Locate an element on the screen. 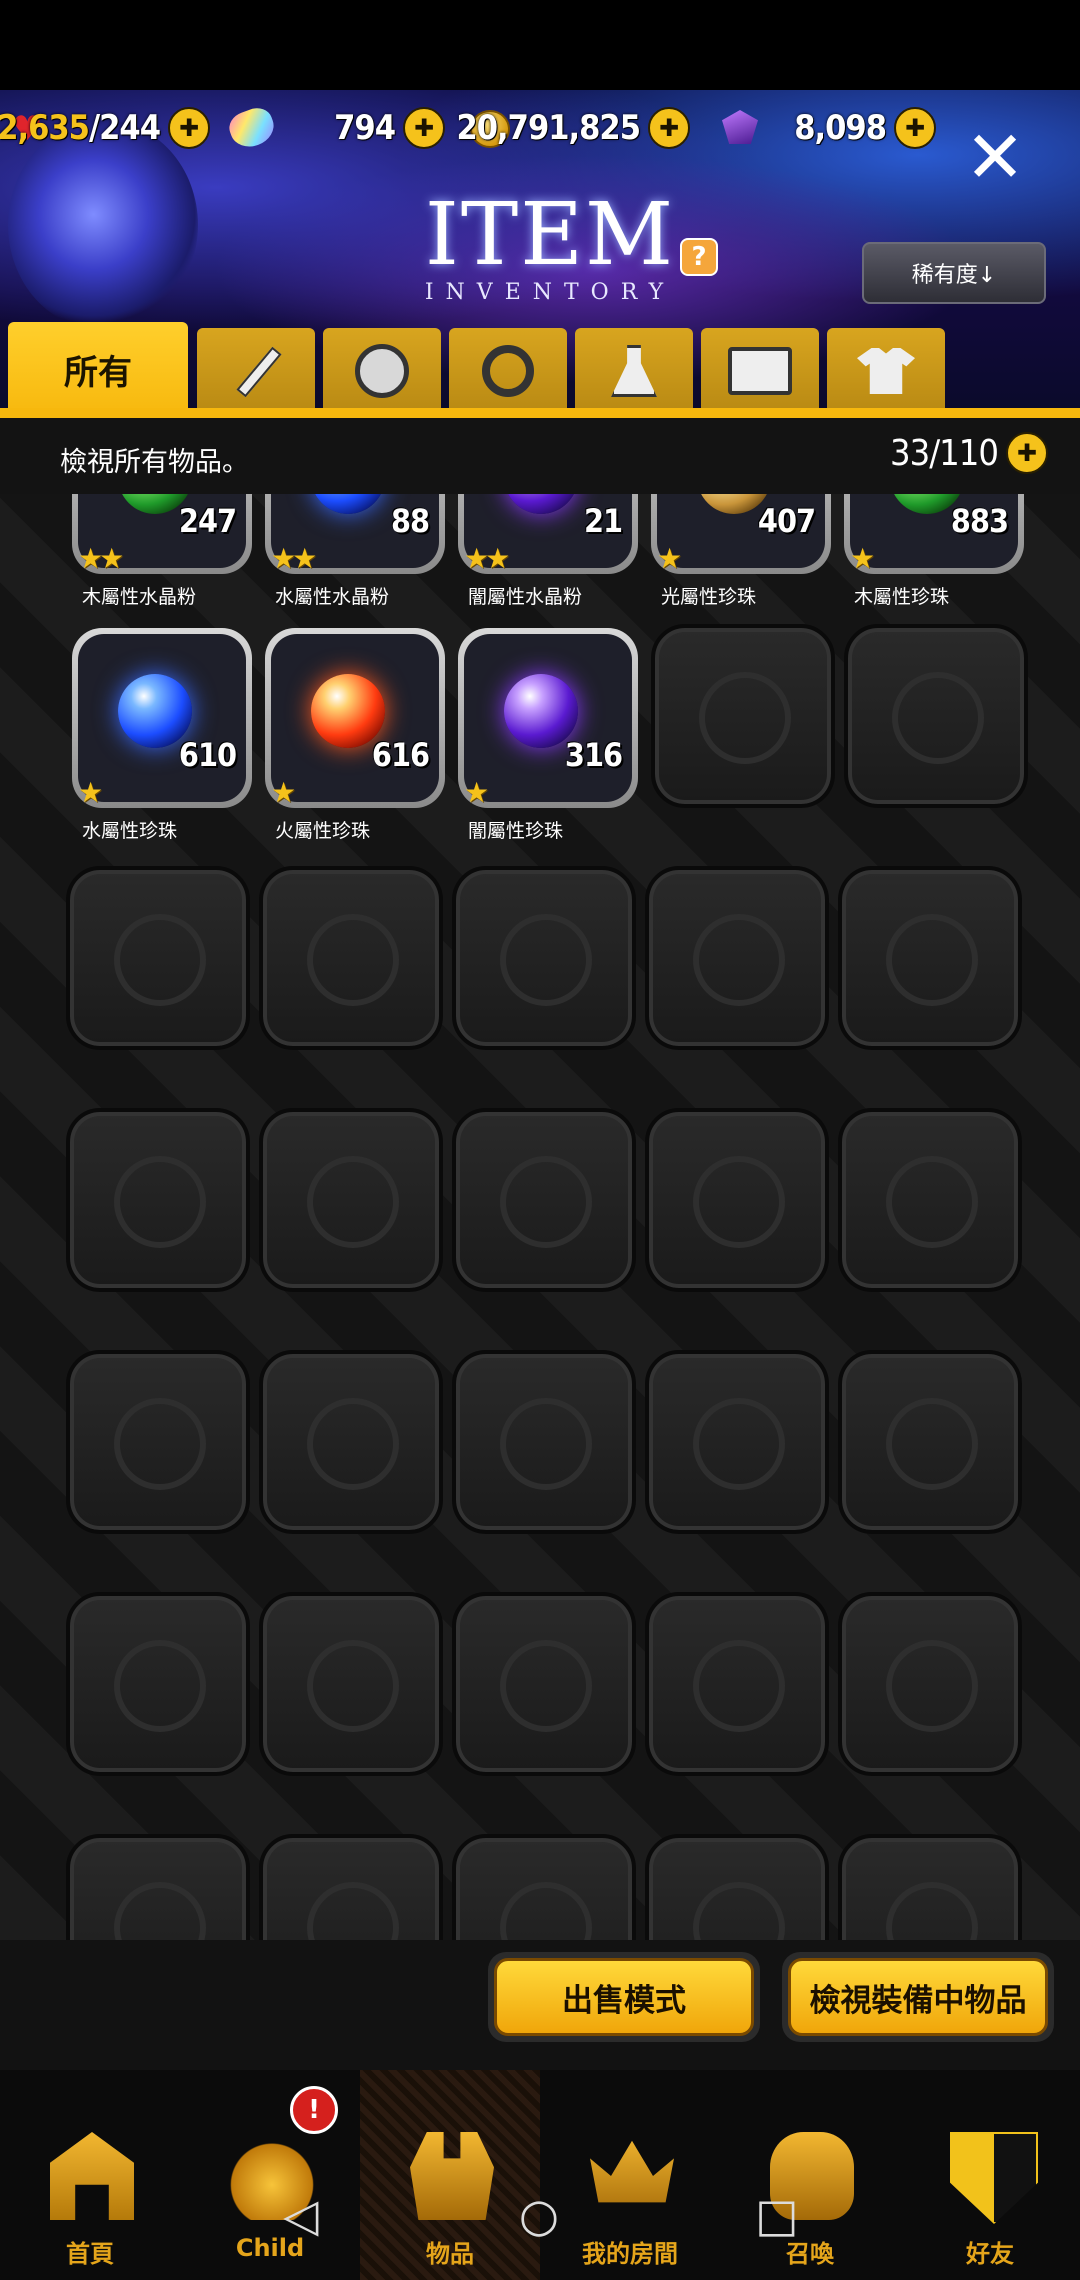 Image resolution: width=1080 pixels, height=2280 pixels. tab-accessories is located at coordinates (508, 371).